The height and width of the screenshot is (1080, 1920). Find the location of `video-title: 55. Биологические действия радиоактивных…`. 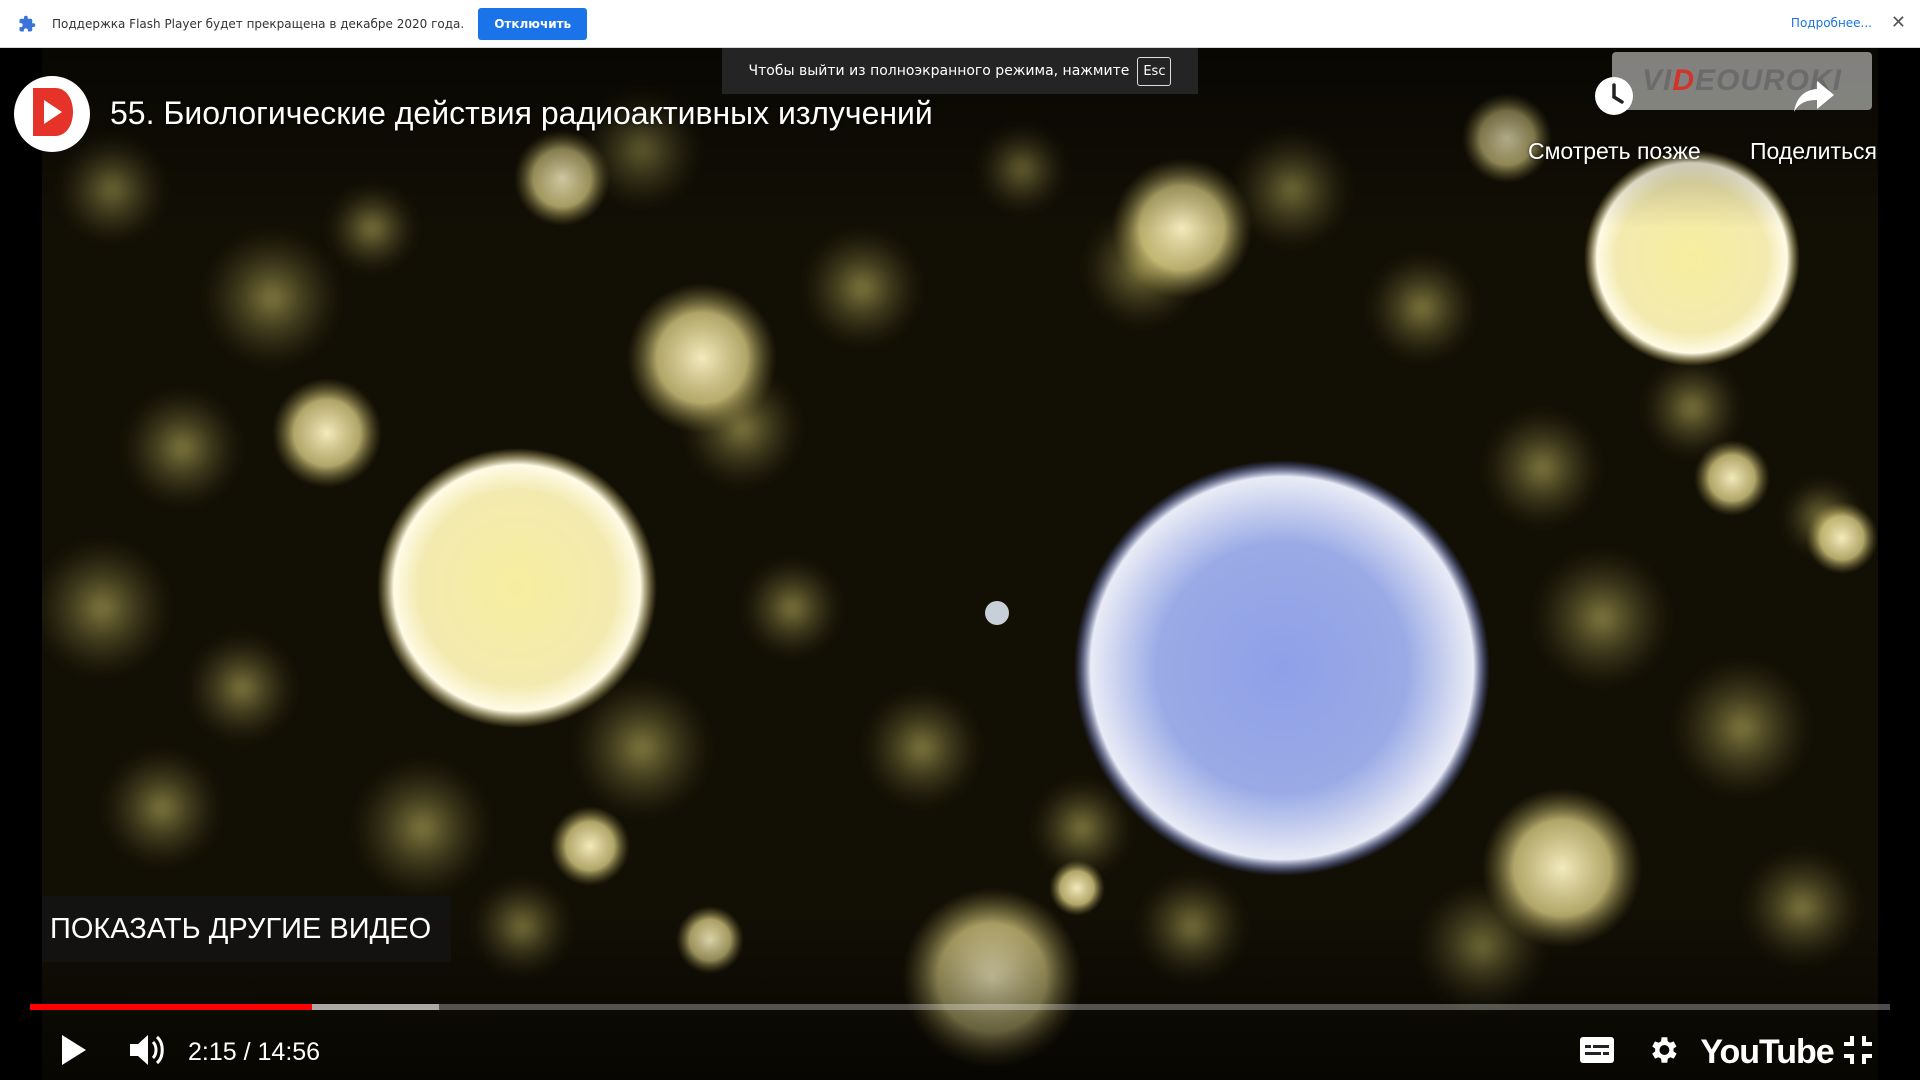

video-title: 55. Биологические действия радиоактивных… is located at coordinates (521, 113).